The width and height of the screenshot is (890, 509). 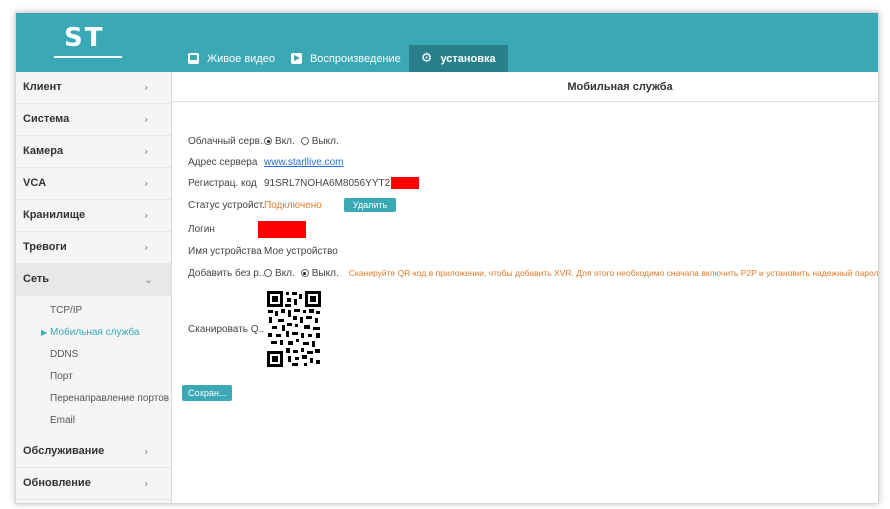 I want to click on cloud-service-row: Облачный серв... Вкл. Выкл., so click(x=266, y=141).